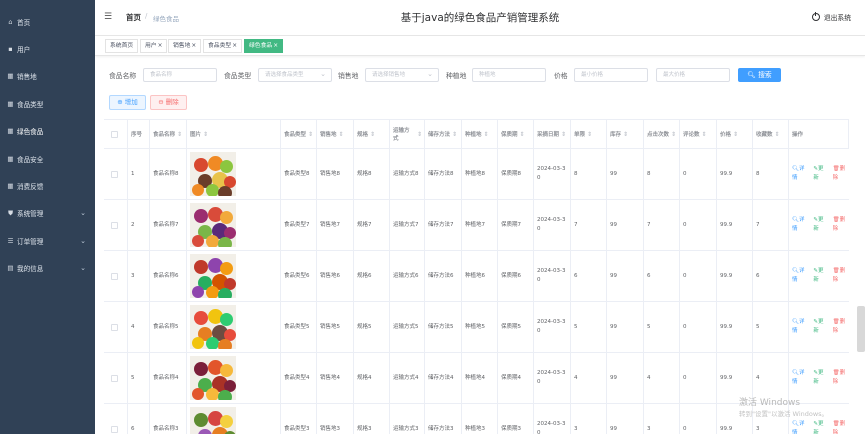 This screenshot has width=865, height=434. I want to click on column-header: 食品名称 ⇕, so click(168, 134).